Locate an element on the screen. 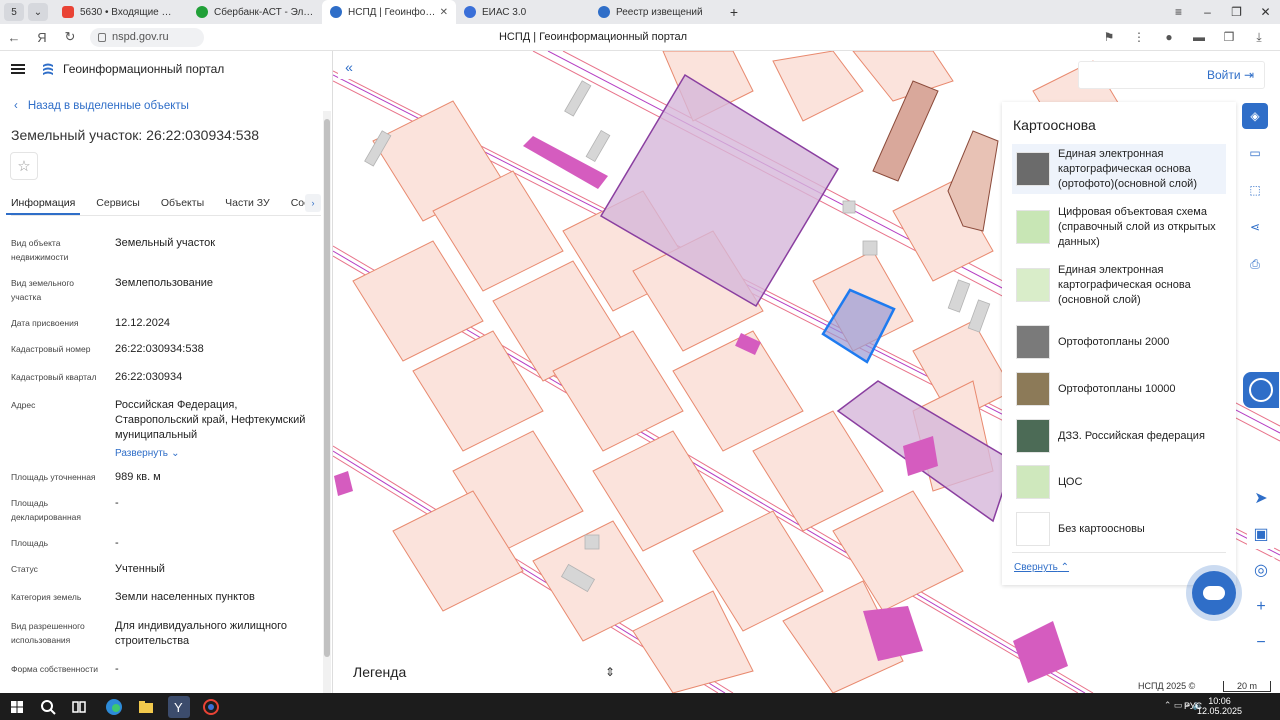 Image resolution: width=1280 pixels, height=720 pixels. attr-key: Статус is located at coordinates (24, 569).